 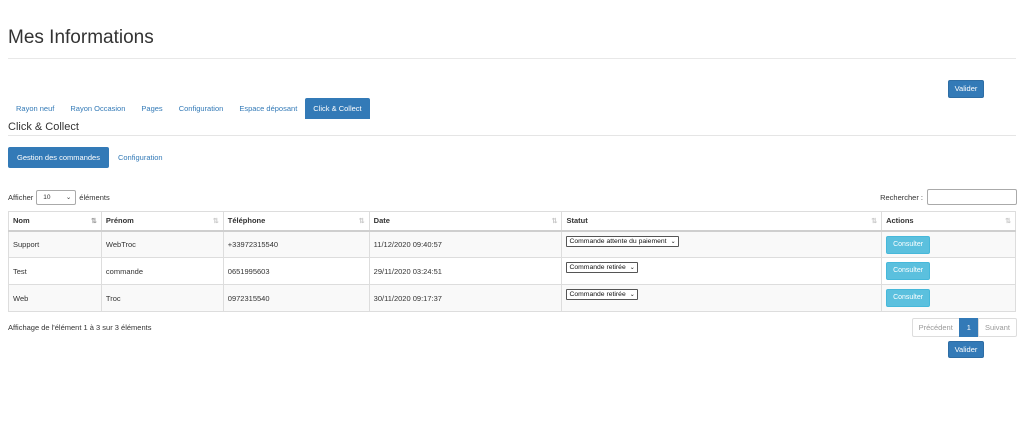 I want to click on previous-page-button: Précédent, so click(x=935, y=327).